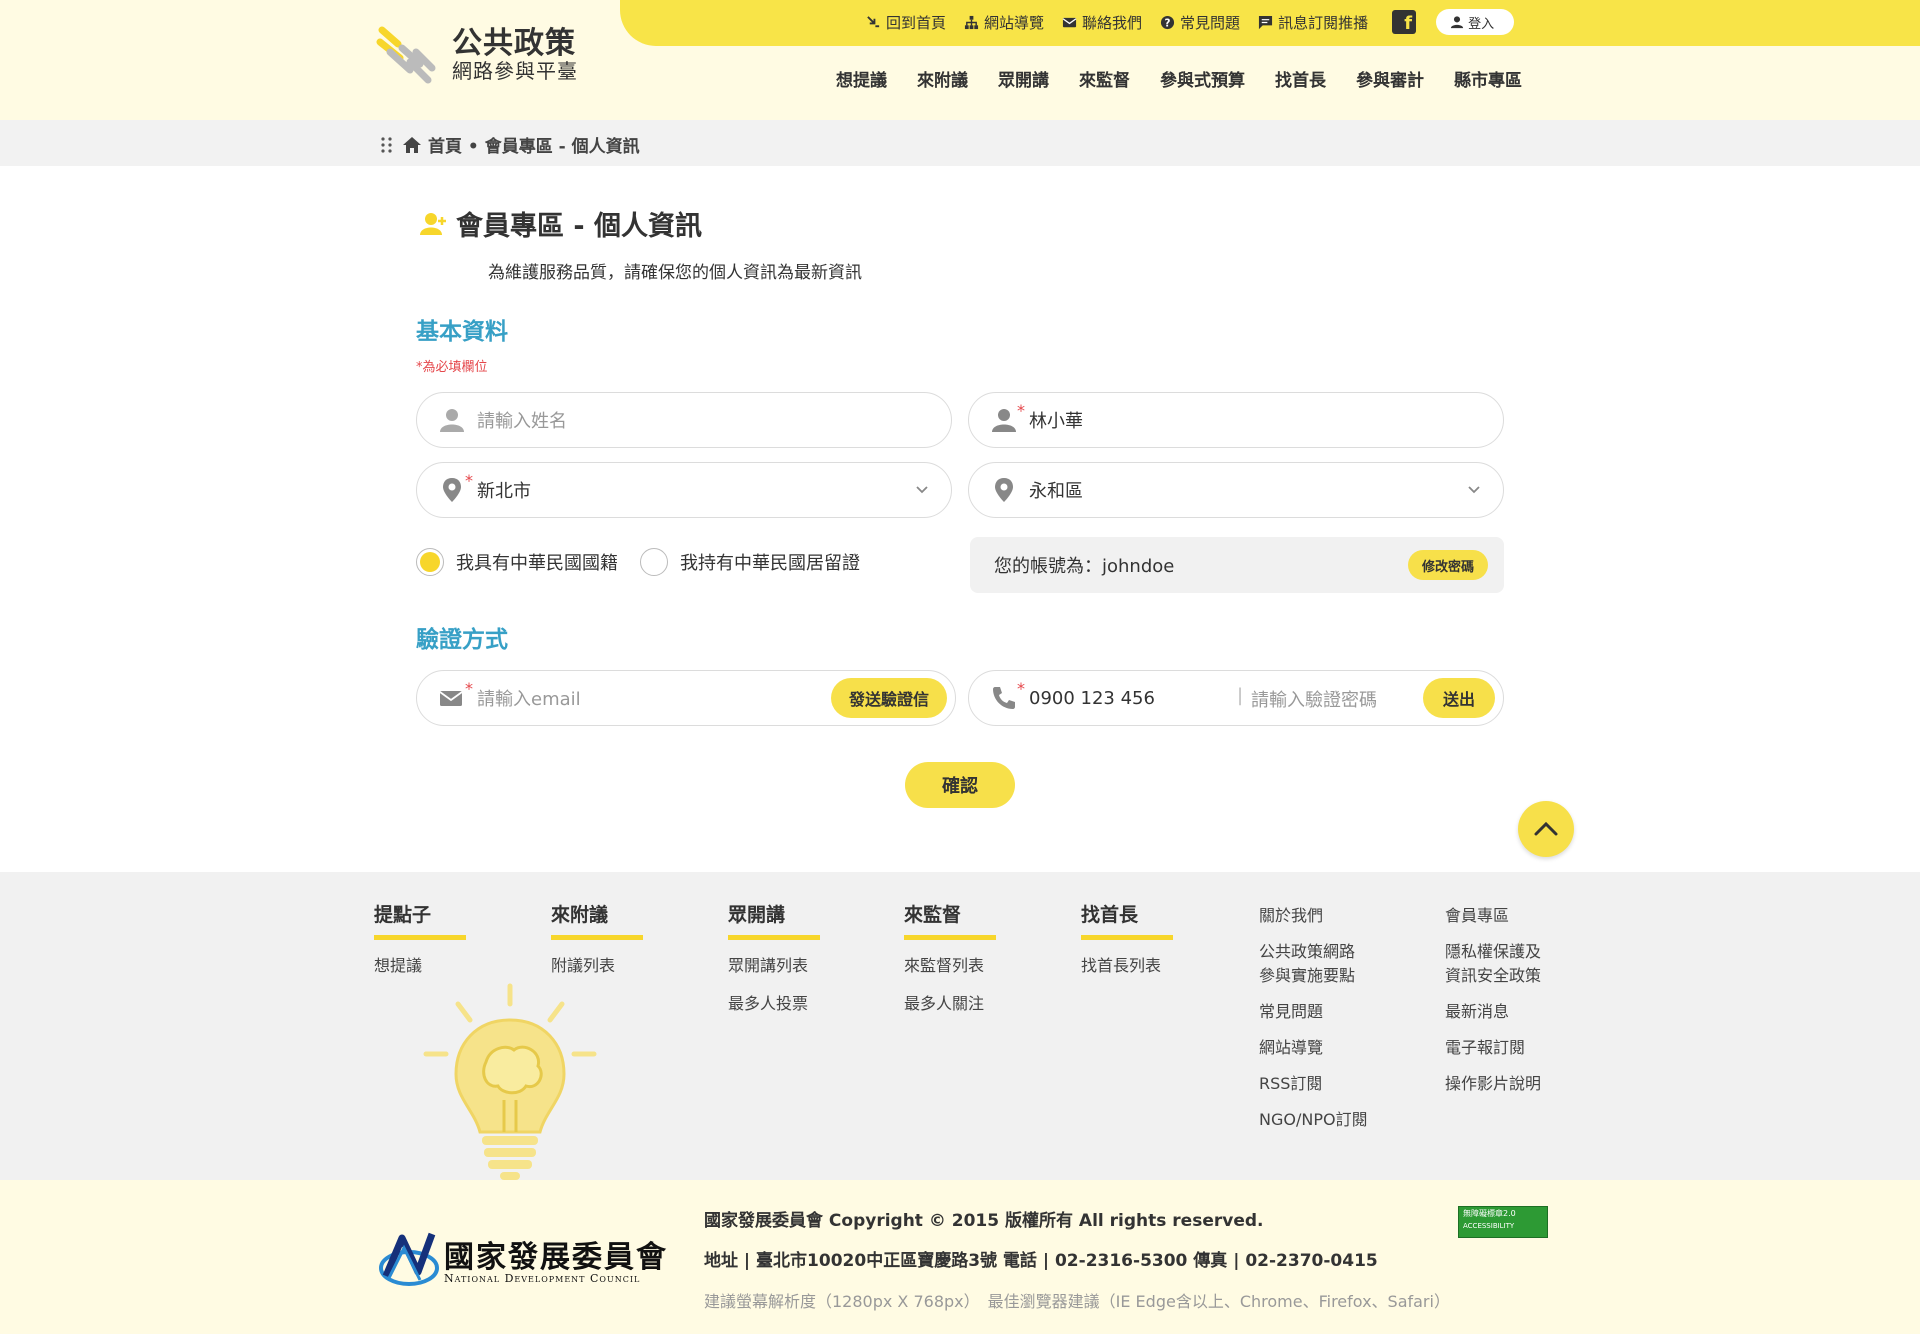 Image resolution: width=1920 pixels, height=1334 pixels. I want to click on page-description: 為維護服務品質，請確保您的個人資訊為最新資訊, so click(675, 273).